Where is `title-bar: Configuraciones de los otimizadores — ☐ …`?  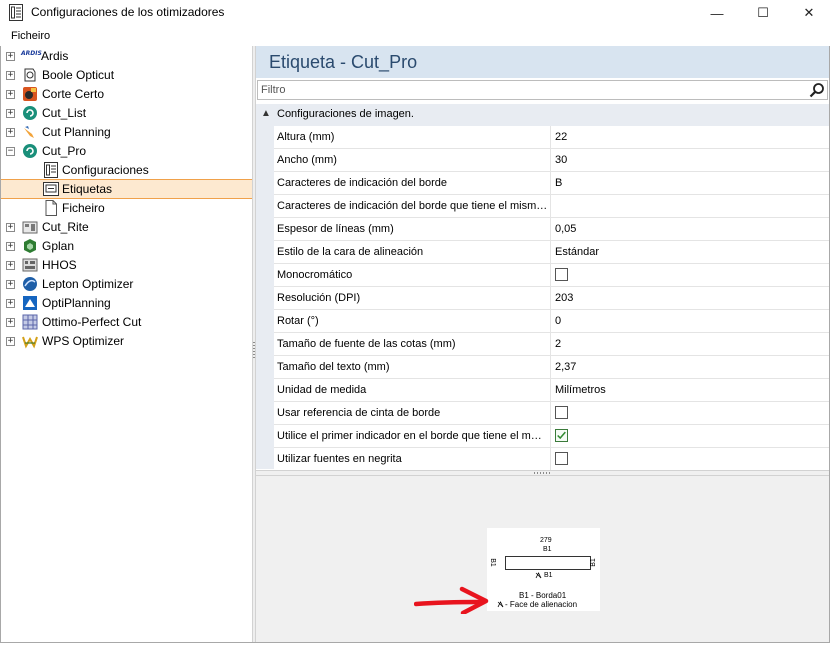 title-bar: Configuraciones de los otimizadores — ☐ … is located at coordinates (415, 13).